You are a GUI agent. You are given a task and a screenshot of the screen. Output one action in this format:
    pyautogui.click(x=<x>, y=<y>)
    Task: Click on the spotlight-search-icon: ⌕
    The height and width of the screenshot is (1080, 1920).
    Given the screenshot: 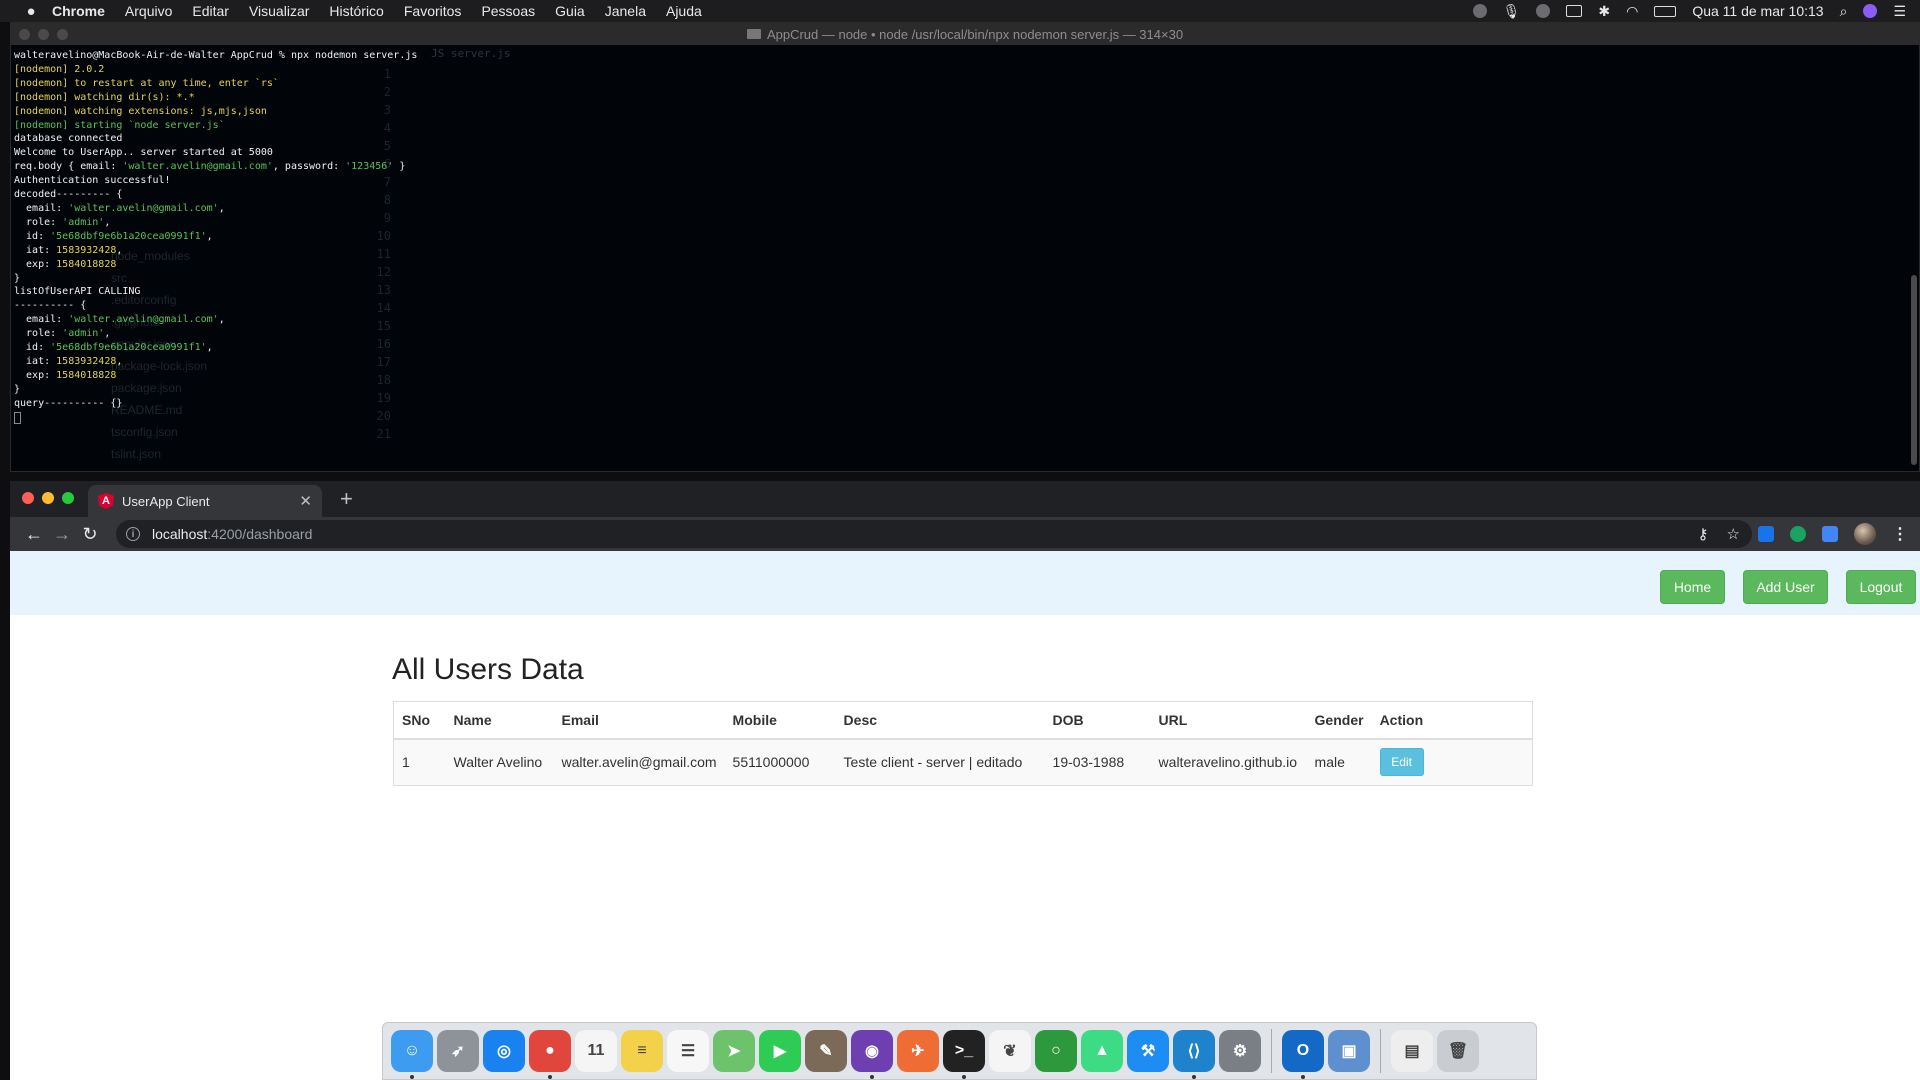 What is the action you would take?
    pyautogui.click(x=1844, y=11)
    